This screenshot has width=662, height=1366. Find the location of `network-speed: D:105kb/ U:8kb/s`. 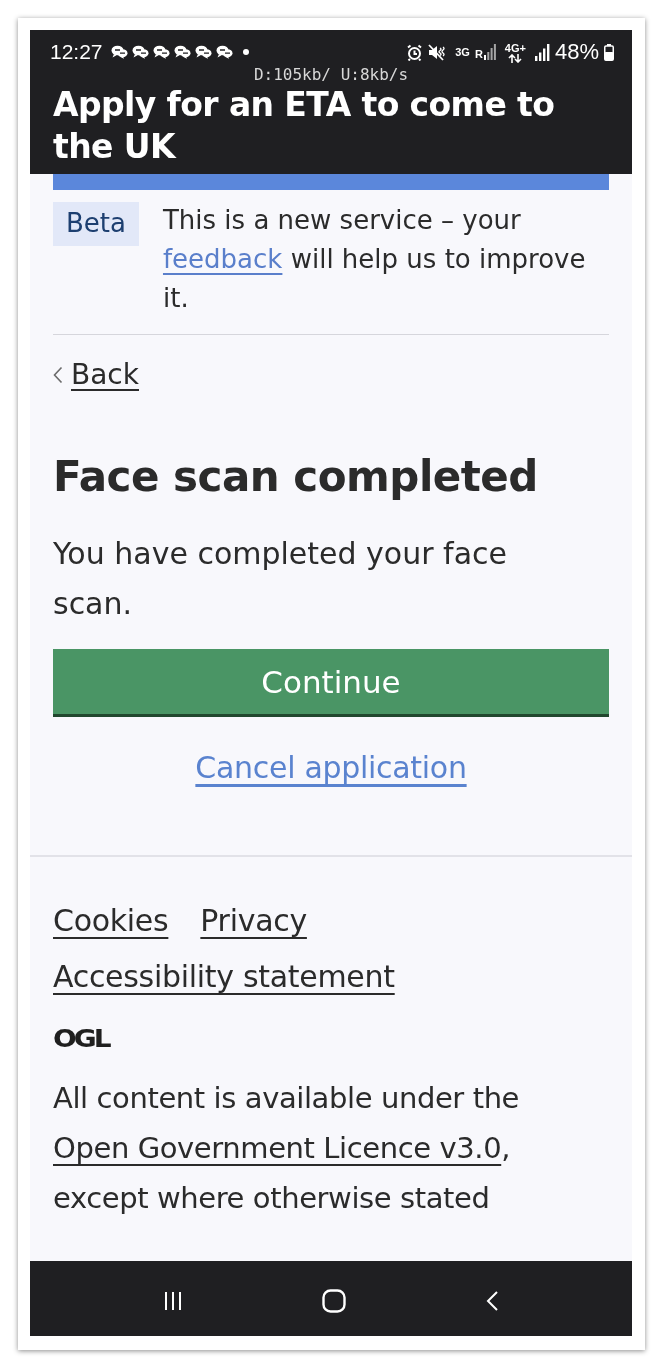

network-speed: D:105kb/ U:8kb/s is located at coordinates (331, 75).